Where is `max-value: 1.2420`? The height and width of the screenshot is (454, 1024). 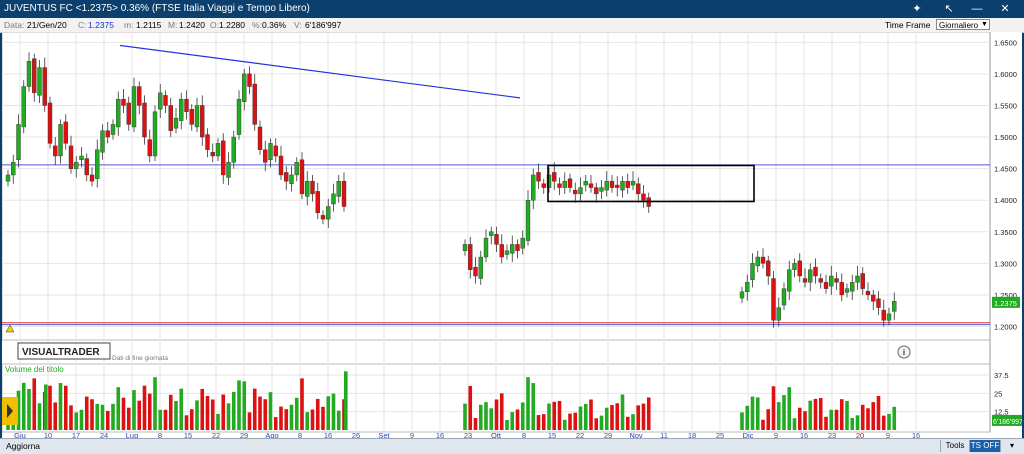 max-value: 1.2420 is located at coordinates (192, 25).